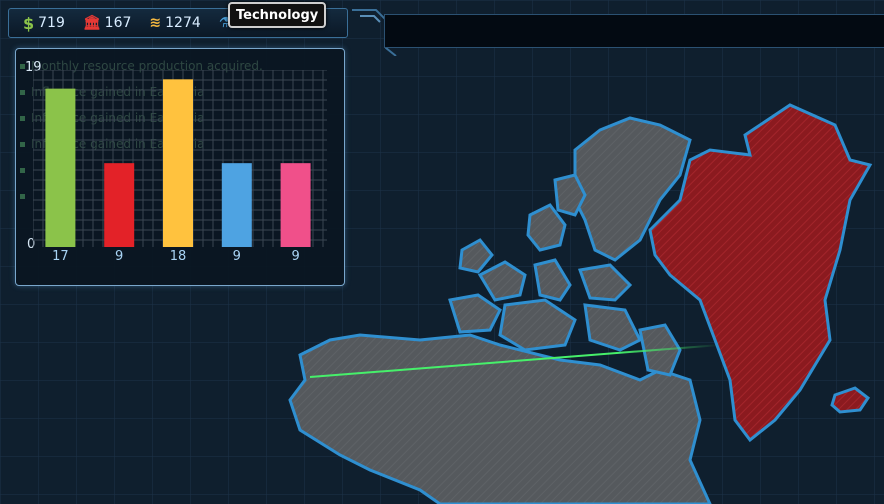 This screenshot has width=884, height=504. What do you see at coordinates (295, 205) in the screenshot?
I see `bar-culture` at bounding box center [295, 205].